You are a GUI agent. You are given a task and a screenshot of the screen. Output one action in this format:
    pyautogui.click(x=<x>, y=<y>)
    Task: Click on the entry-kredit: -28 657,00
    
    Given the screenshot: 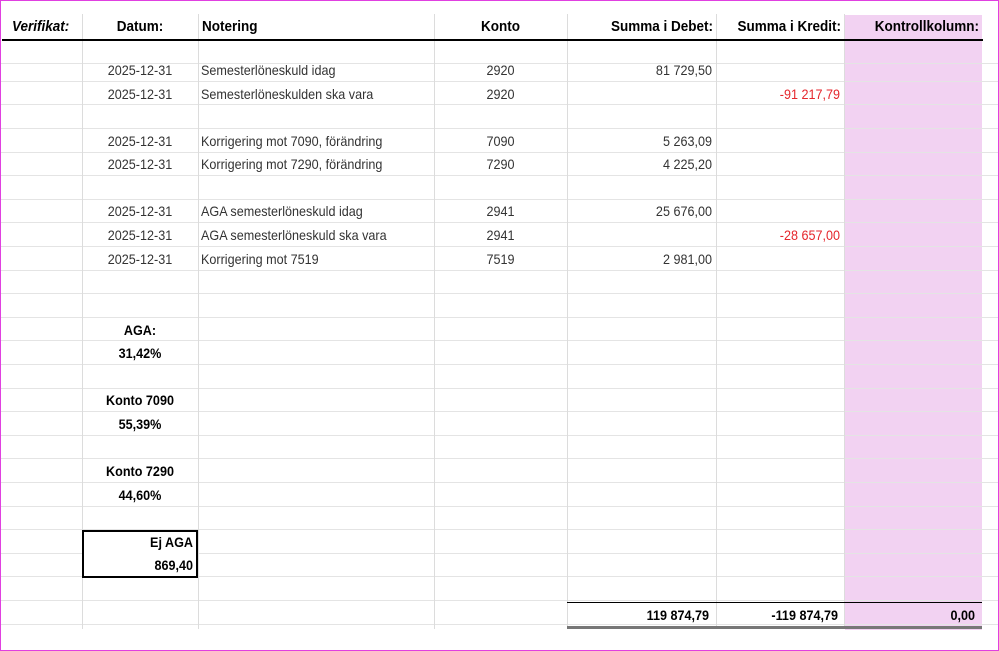 What is the action you would take?
    pyautogui.click(x=784, y=236)
    